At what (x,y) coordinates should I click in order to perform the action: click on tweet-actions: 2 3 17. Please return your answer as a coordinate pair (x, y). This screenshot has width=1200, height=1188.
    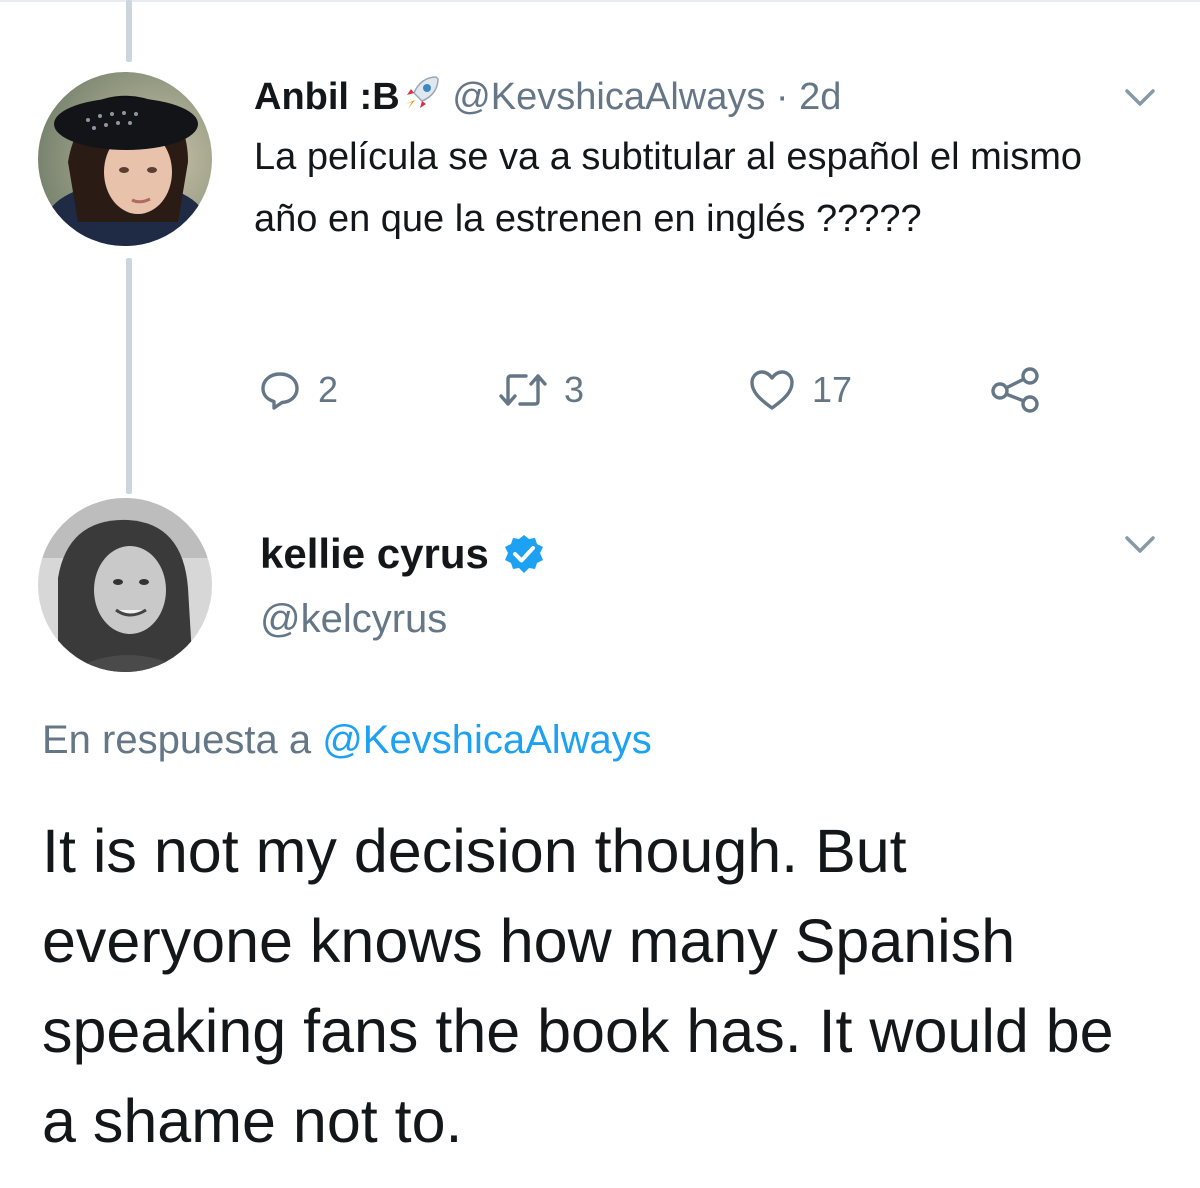
    Looking at the image, I should click on (664, 390).